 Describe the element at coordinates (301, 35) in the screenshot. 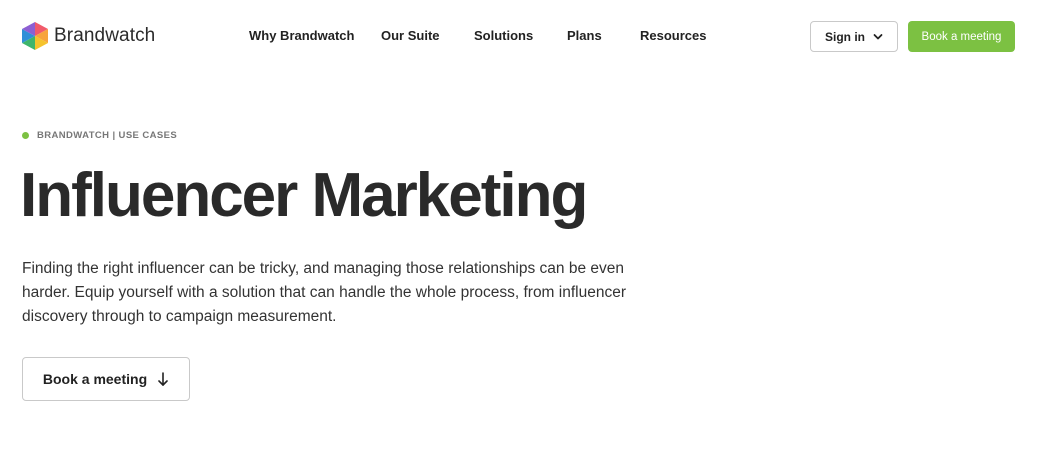

I see `nav-why-brandwatch: Why Brandwatch` at that location.